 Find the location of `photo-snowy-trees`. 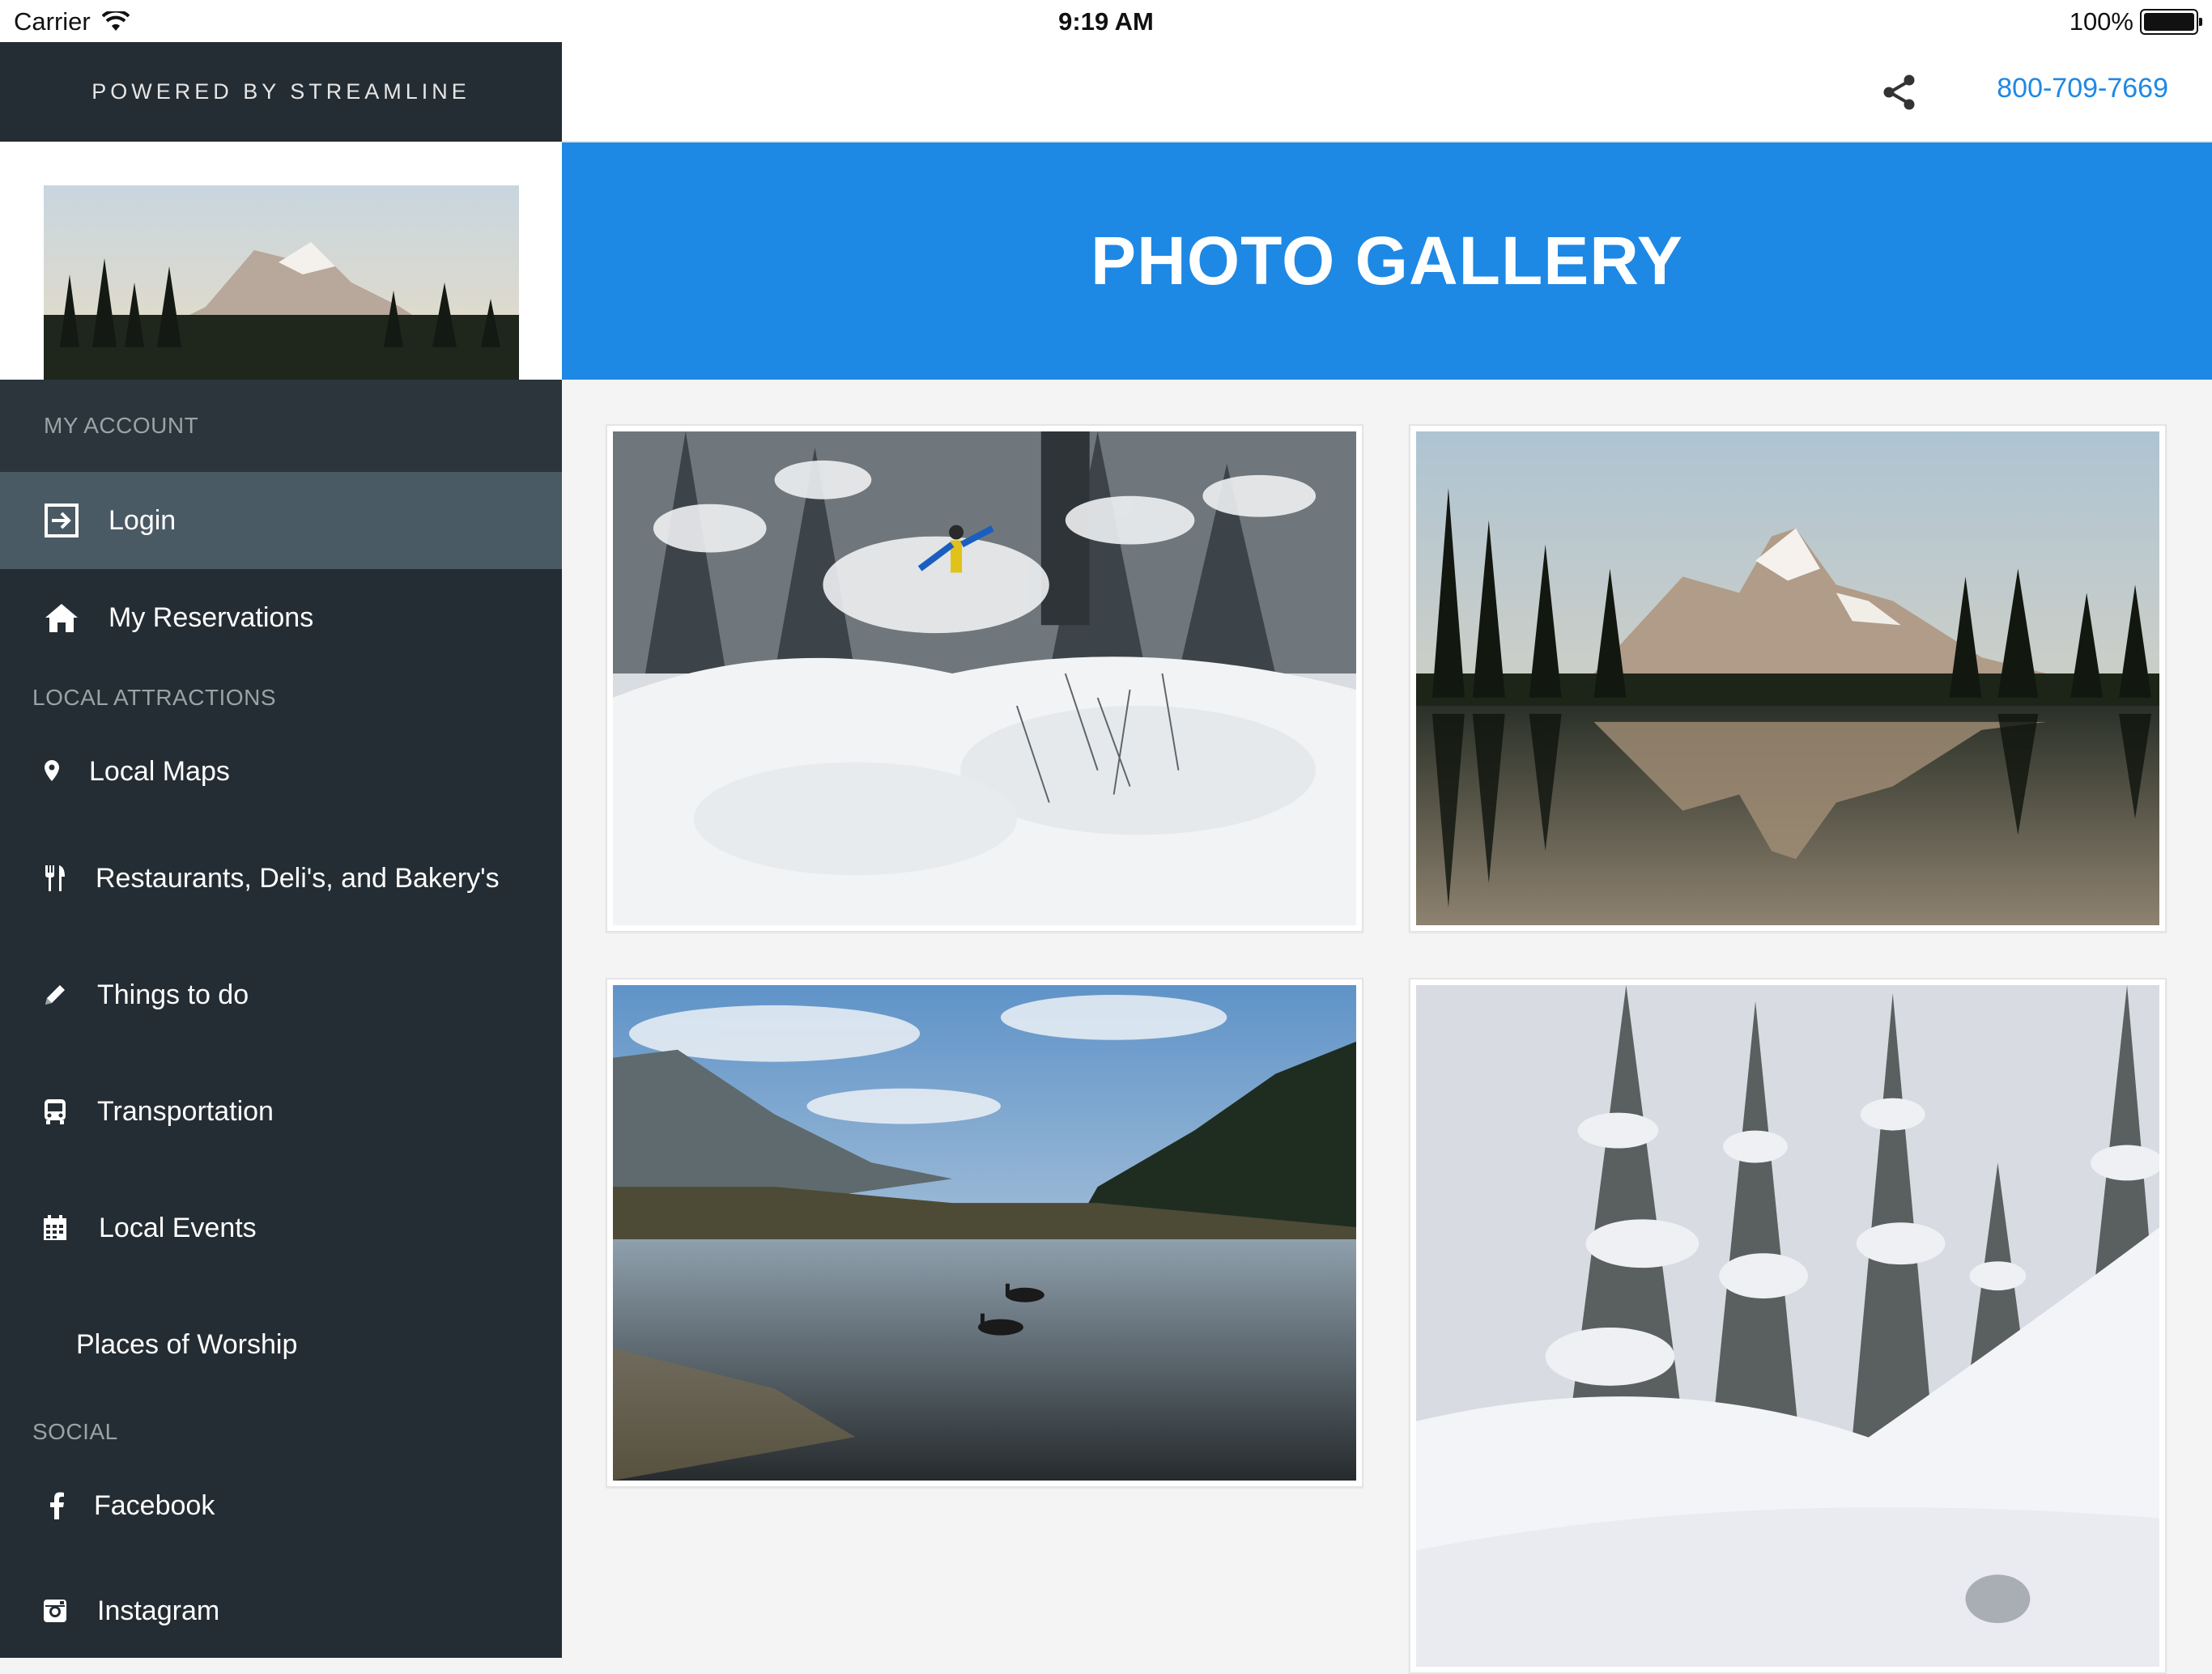

photo-snowy-trees is located at coordinates (1788, 1326).